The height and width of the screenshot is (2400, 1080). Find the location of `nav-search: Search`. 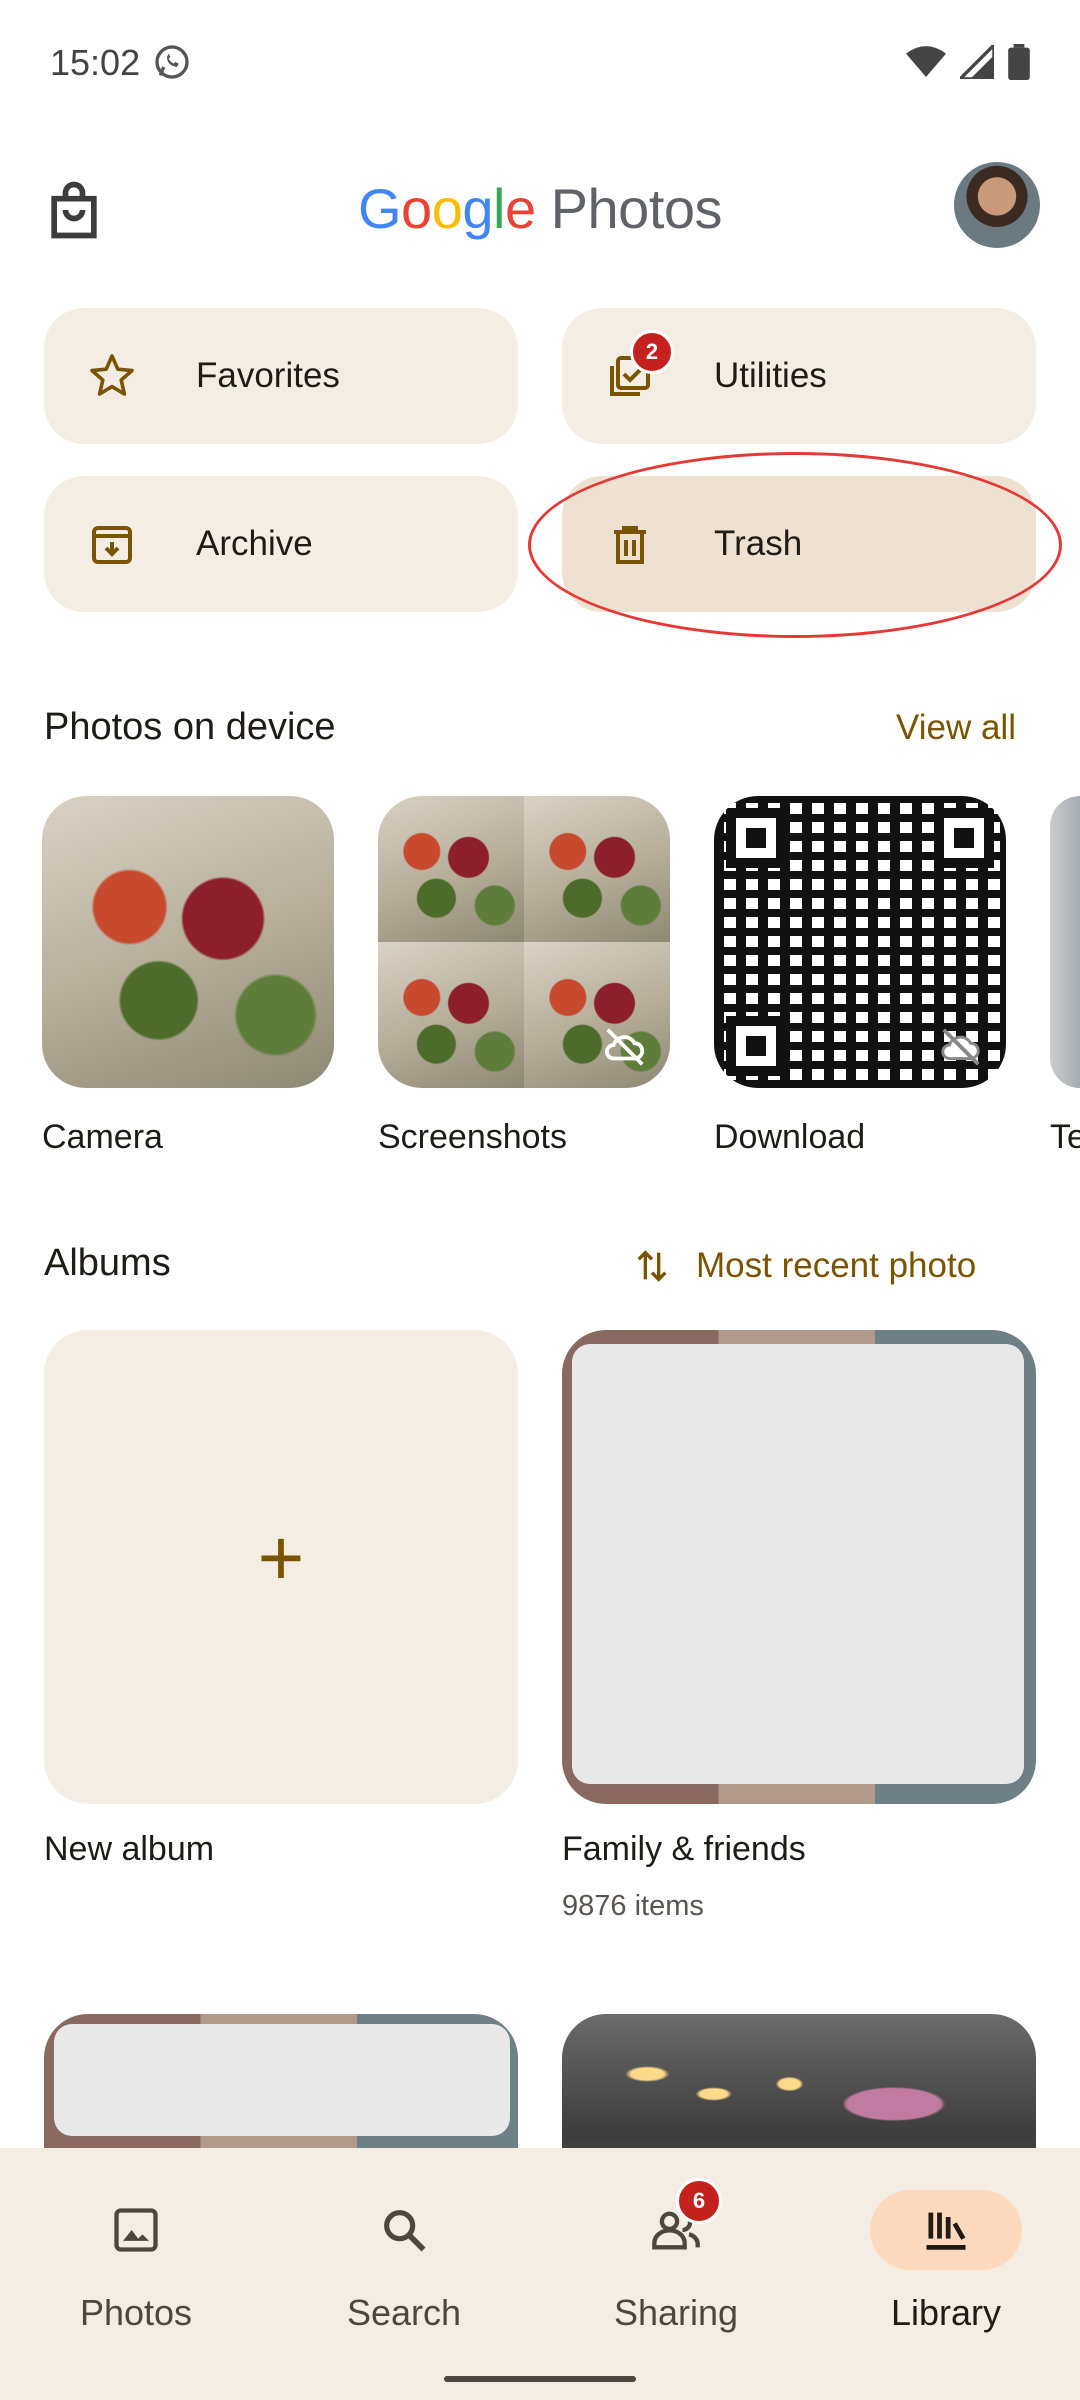

nav-search: Search is located at coordinates (404, 2258).